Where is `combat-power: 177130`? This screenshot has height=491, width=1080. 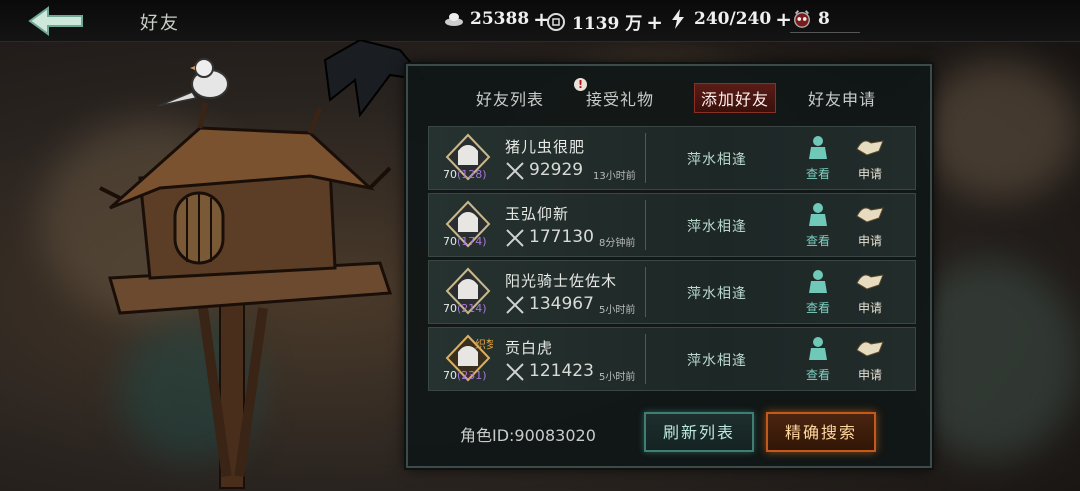 combat-power: 177130 is located at coordinates (561, 237).